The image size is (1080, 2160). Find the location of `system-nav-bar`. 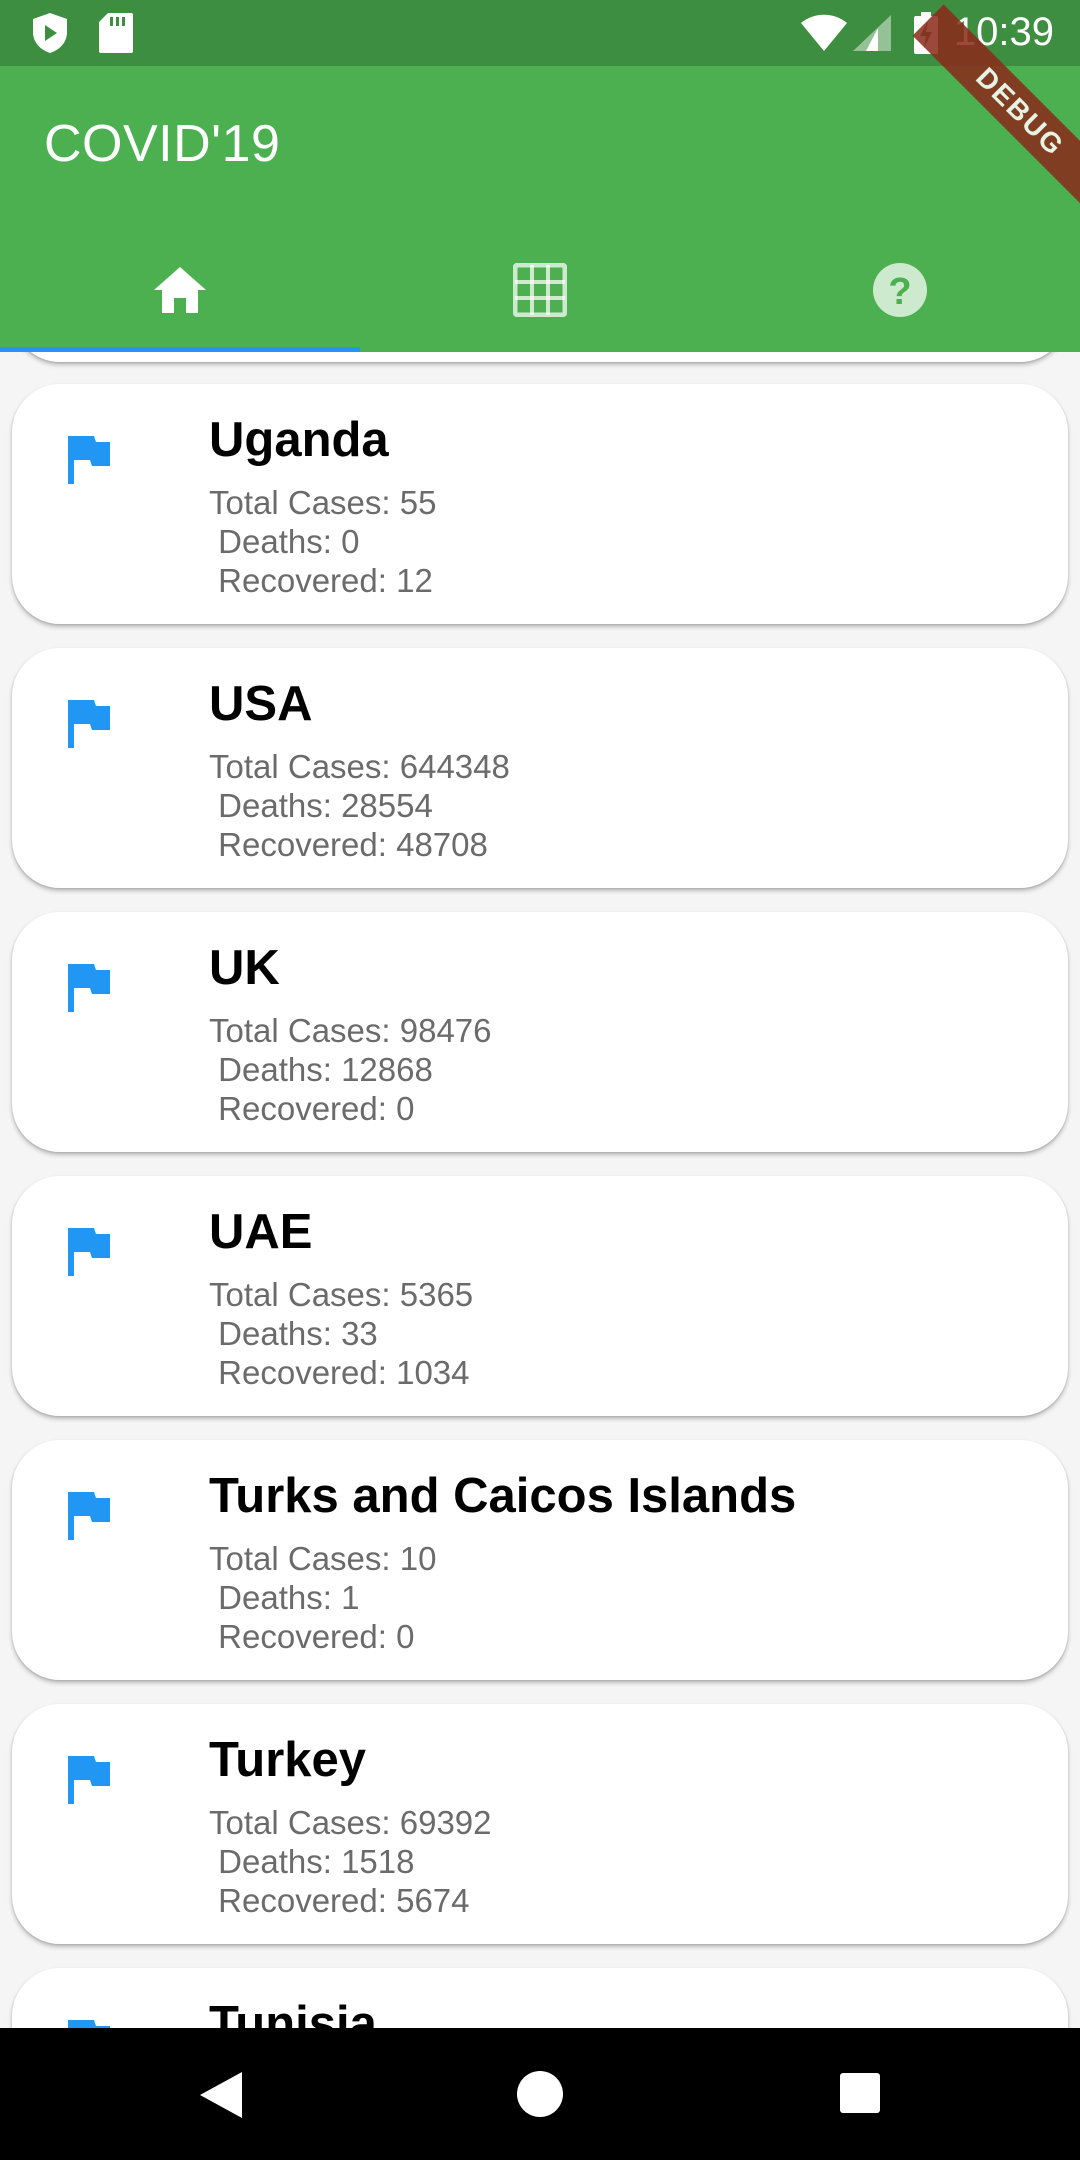

system-nav-bar is located at coordinates (540, 2094).